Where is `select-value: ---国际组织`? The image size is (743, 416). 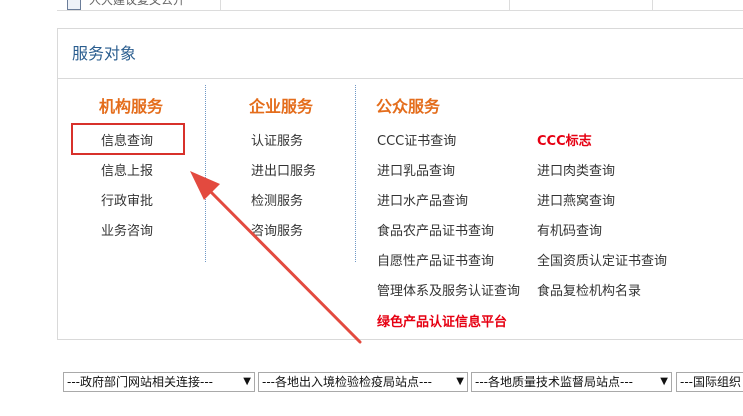
select-value: ---国际组织 is located at coordinates (710, 382).